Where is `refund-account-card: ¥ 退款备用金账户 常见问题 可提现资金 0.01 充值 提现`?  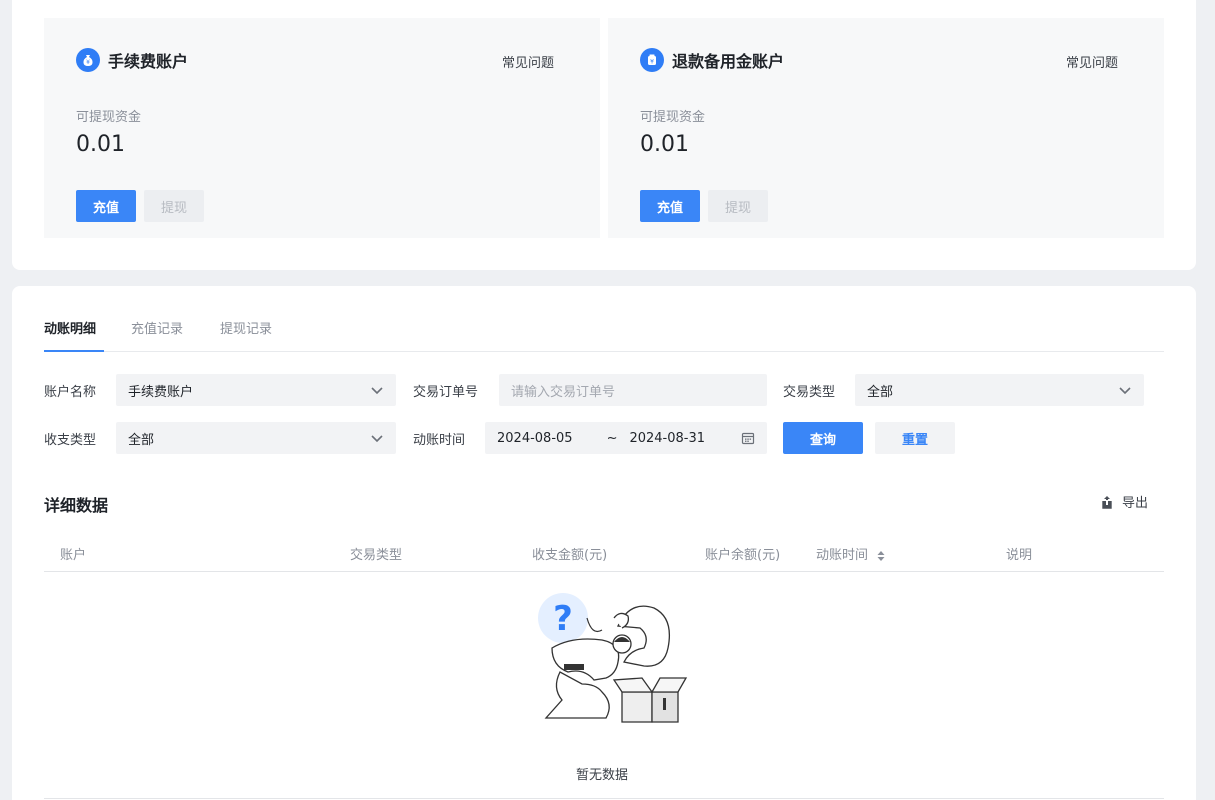 refund-account-card: ¥ 退款备用金账户 常见问题 可提现资金 0.01 充值 提现 is located at coordinates (886, 128).